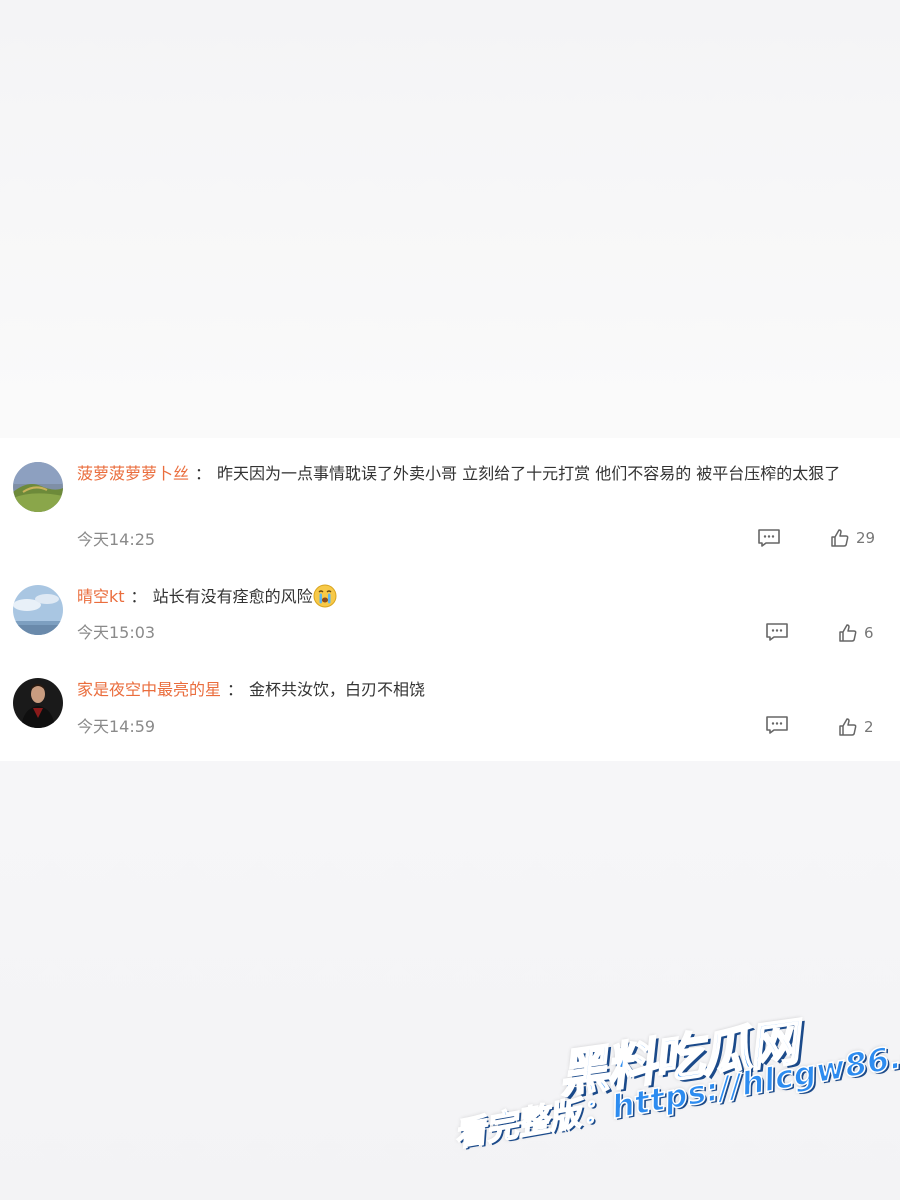 This screenshot has width=900, height=1200. I want to click on like-count: 29, so click(866, 538).